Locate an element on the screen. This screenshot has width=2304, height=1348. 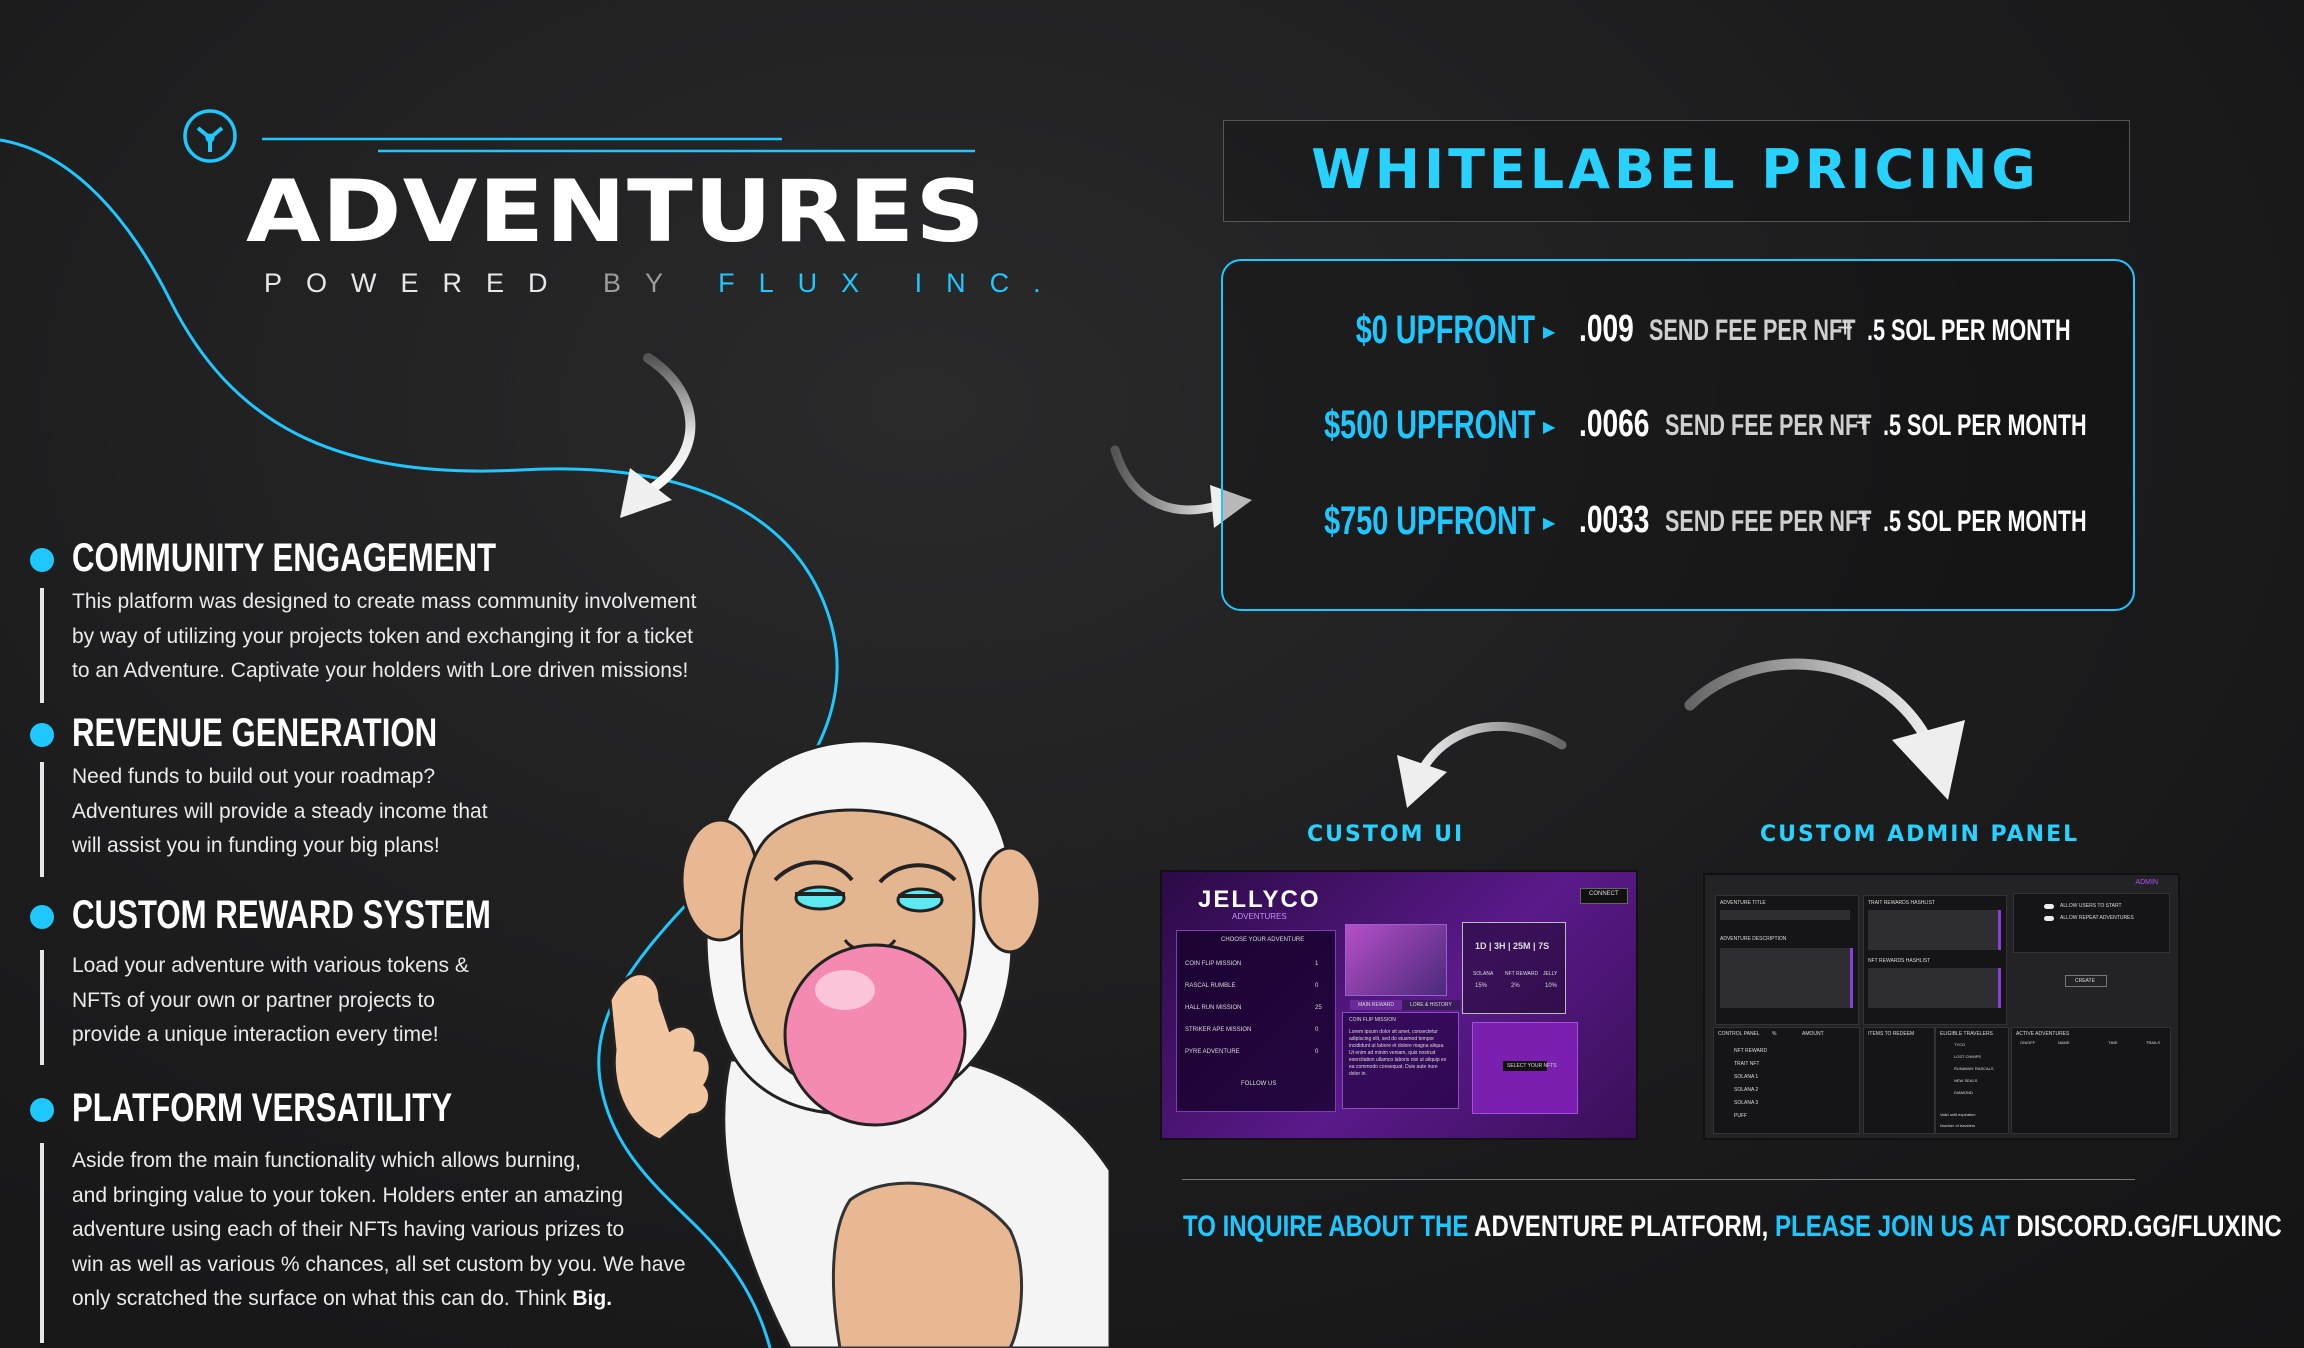
active-adventures-label: ACTIVE ADVENTURES is located at coordinates (2043, 1034).